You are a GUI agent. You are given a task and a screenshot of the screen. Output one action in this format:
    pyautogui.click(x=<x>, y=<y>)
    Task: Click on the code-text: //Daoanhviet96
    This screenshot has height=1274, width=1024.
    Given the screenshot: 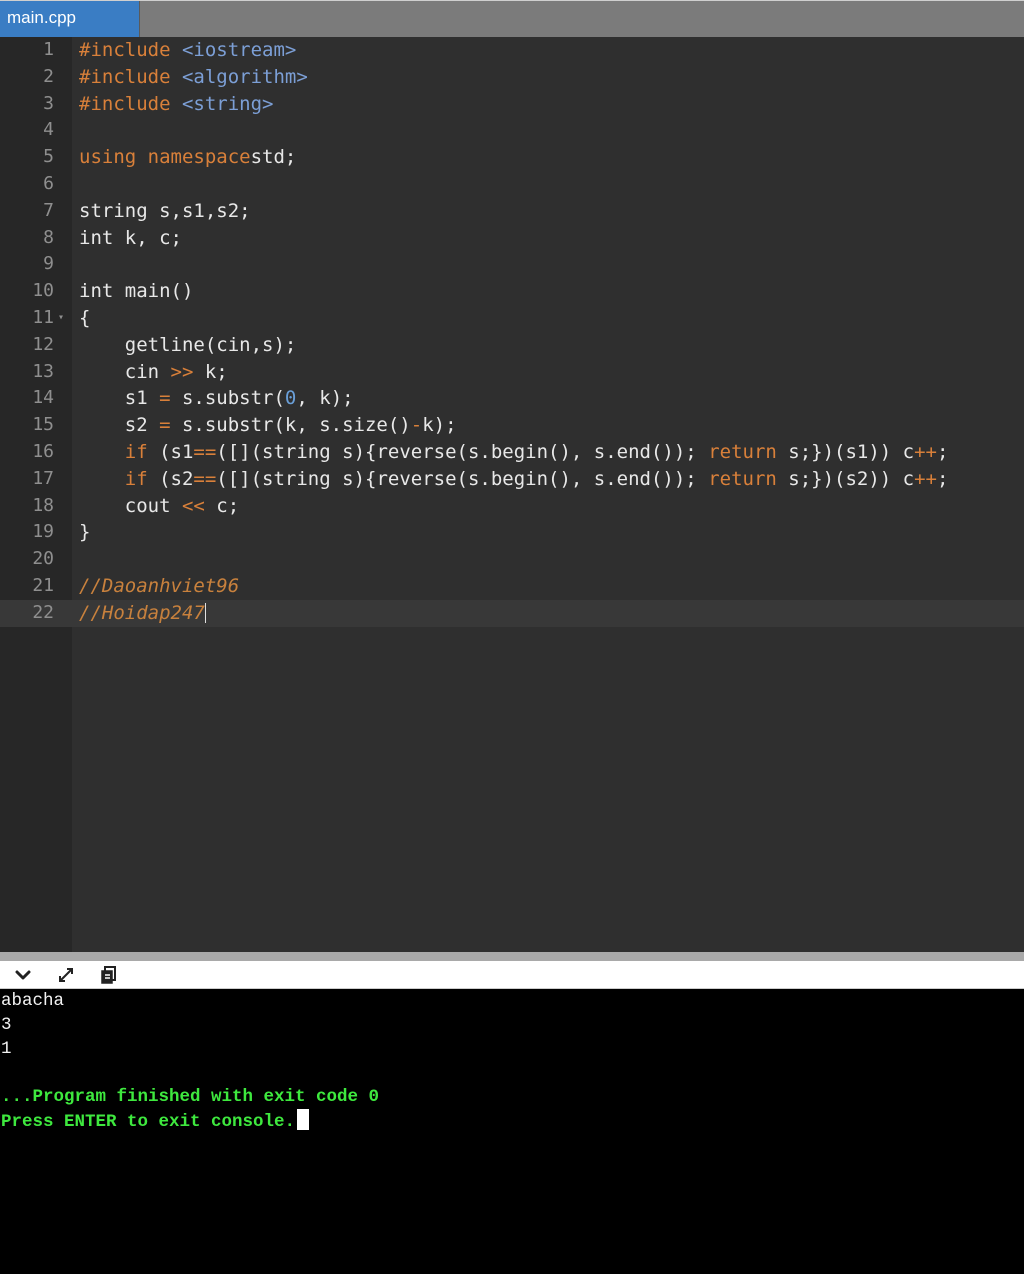 What is the action you would take?
    pyautogui.click(x=159, y=586)
    